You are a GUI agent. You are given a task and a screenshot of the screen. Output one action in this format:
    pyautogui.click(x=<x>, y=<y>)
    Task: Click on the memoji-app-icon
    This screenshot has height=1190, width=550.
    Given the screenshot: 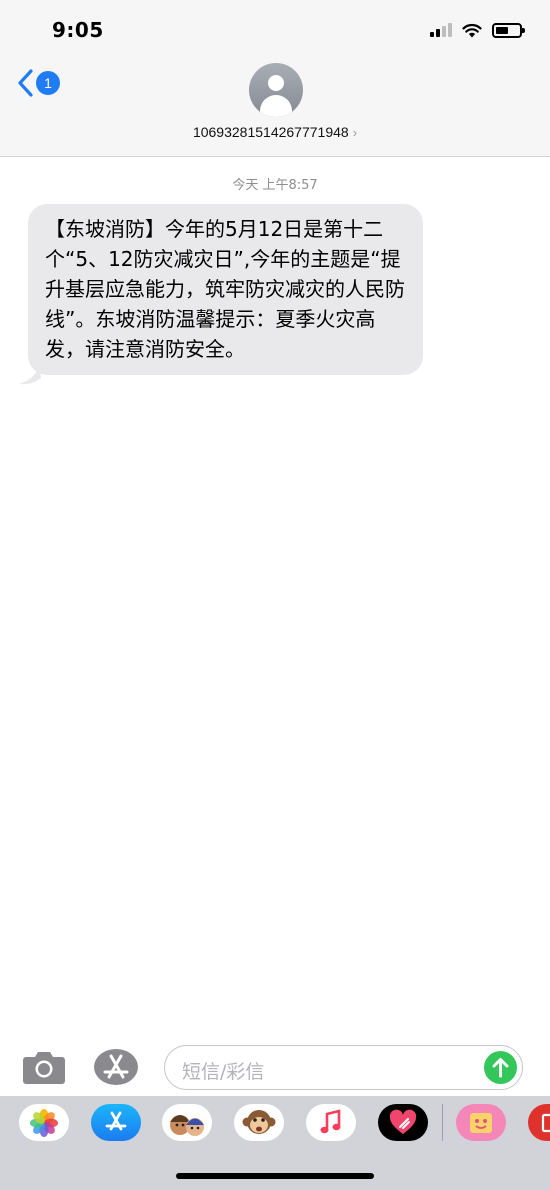 What is the action you would take?
    pyautogui.click(x=187, y=1122)
    